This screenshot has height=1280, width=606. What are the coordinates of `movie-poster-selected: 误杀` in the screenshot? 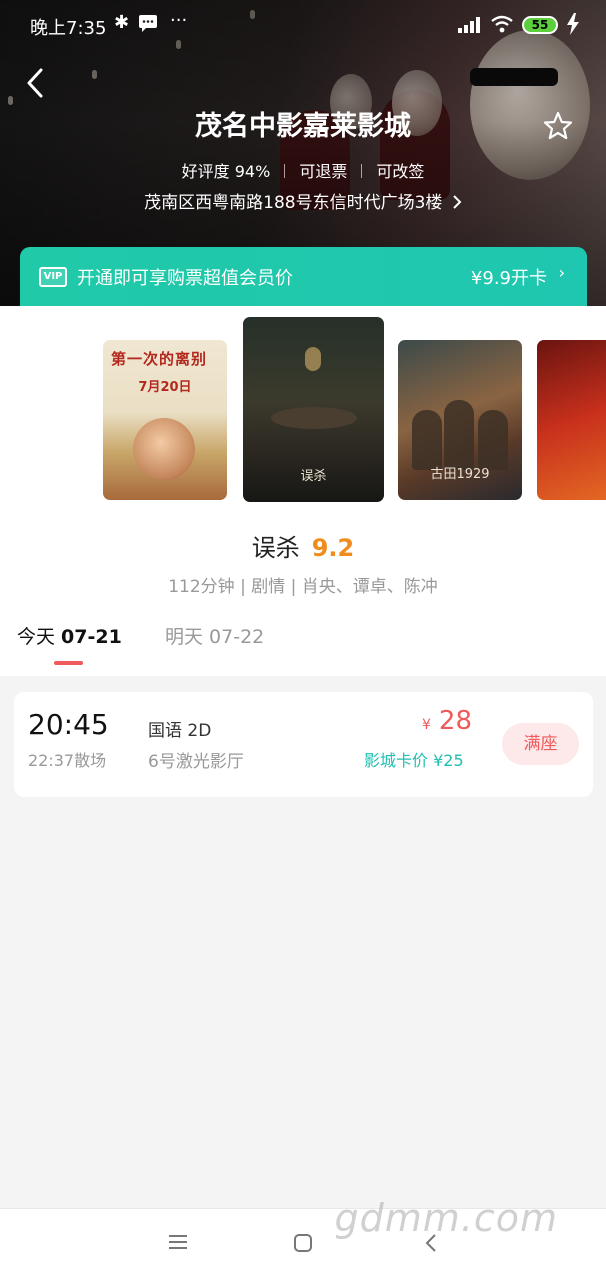 It's located at (313, 409).